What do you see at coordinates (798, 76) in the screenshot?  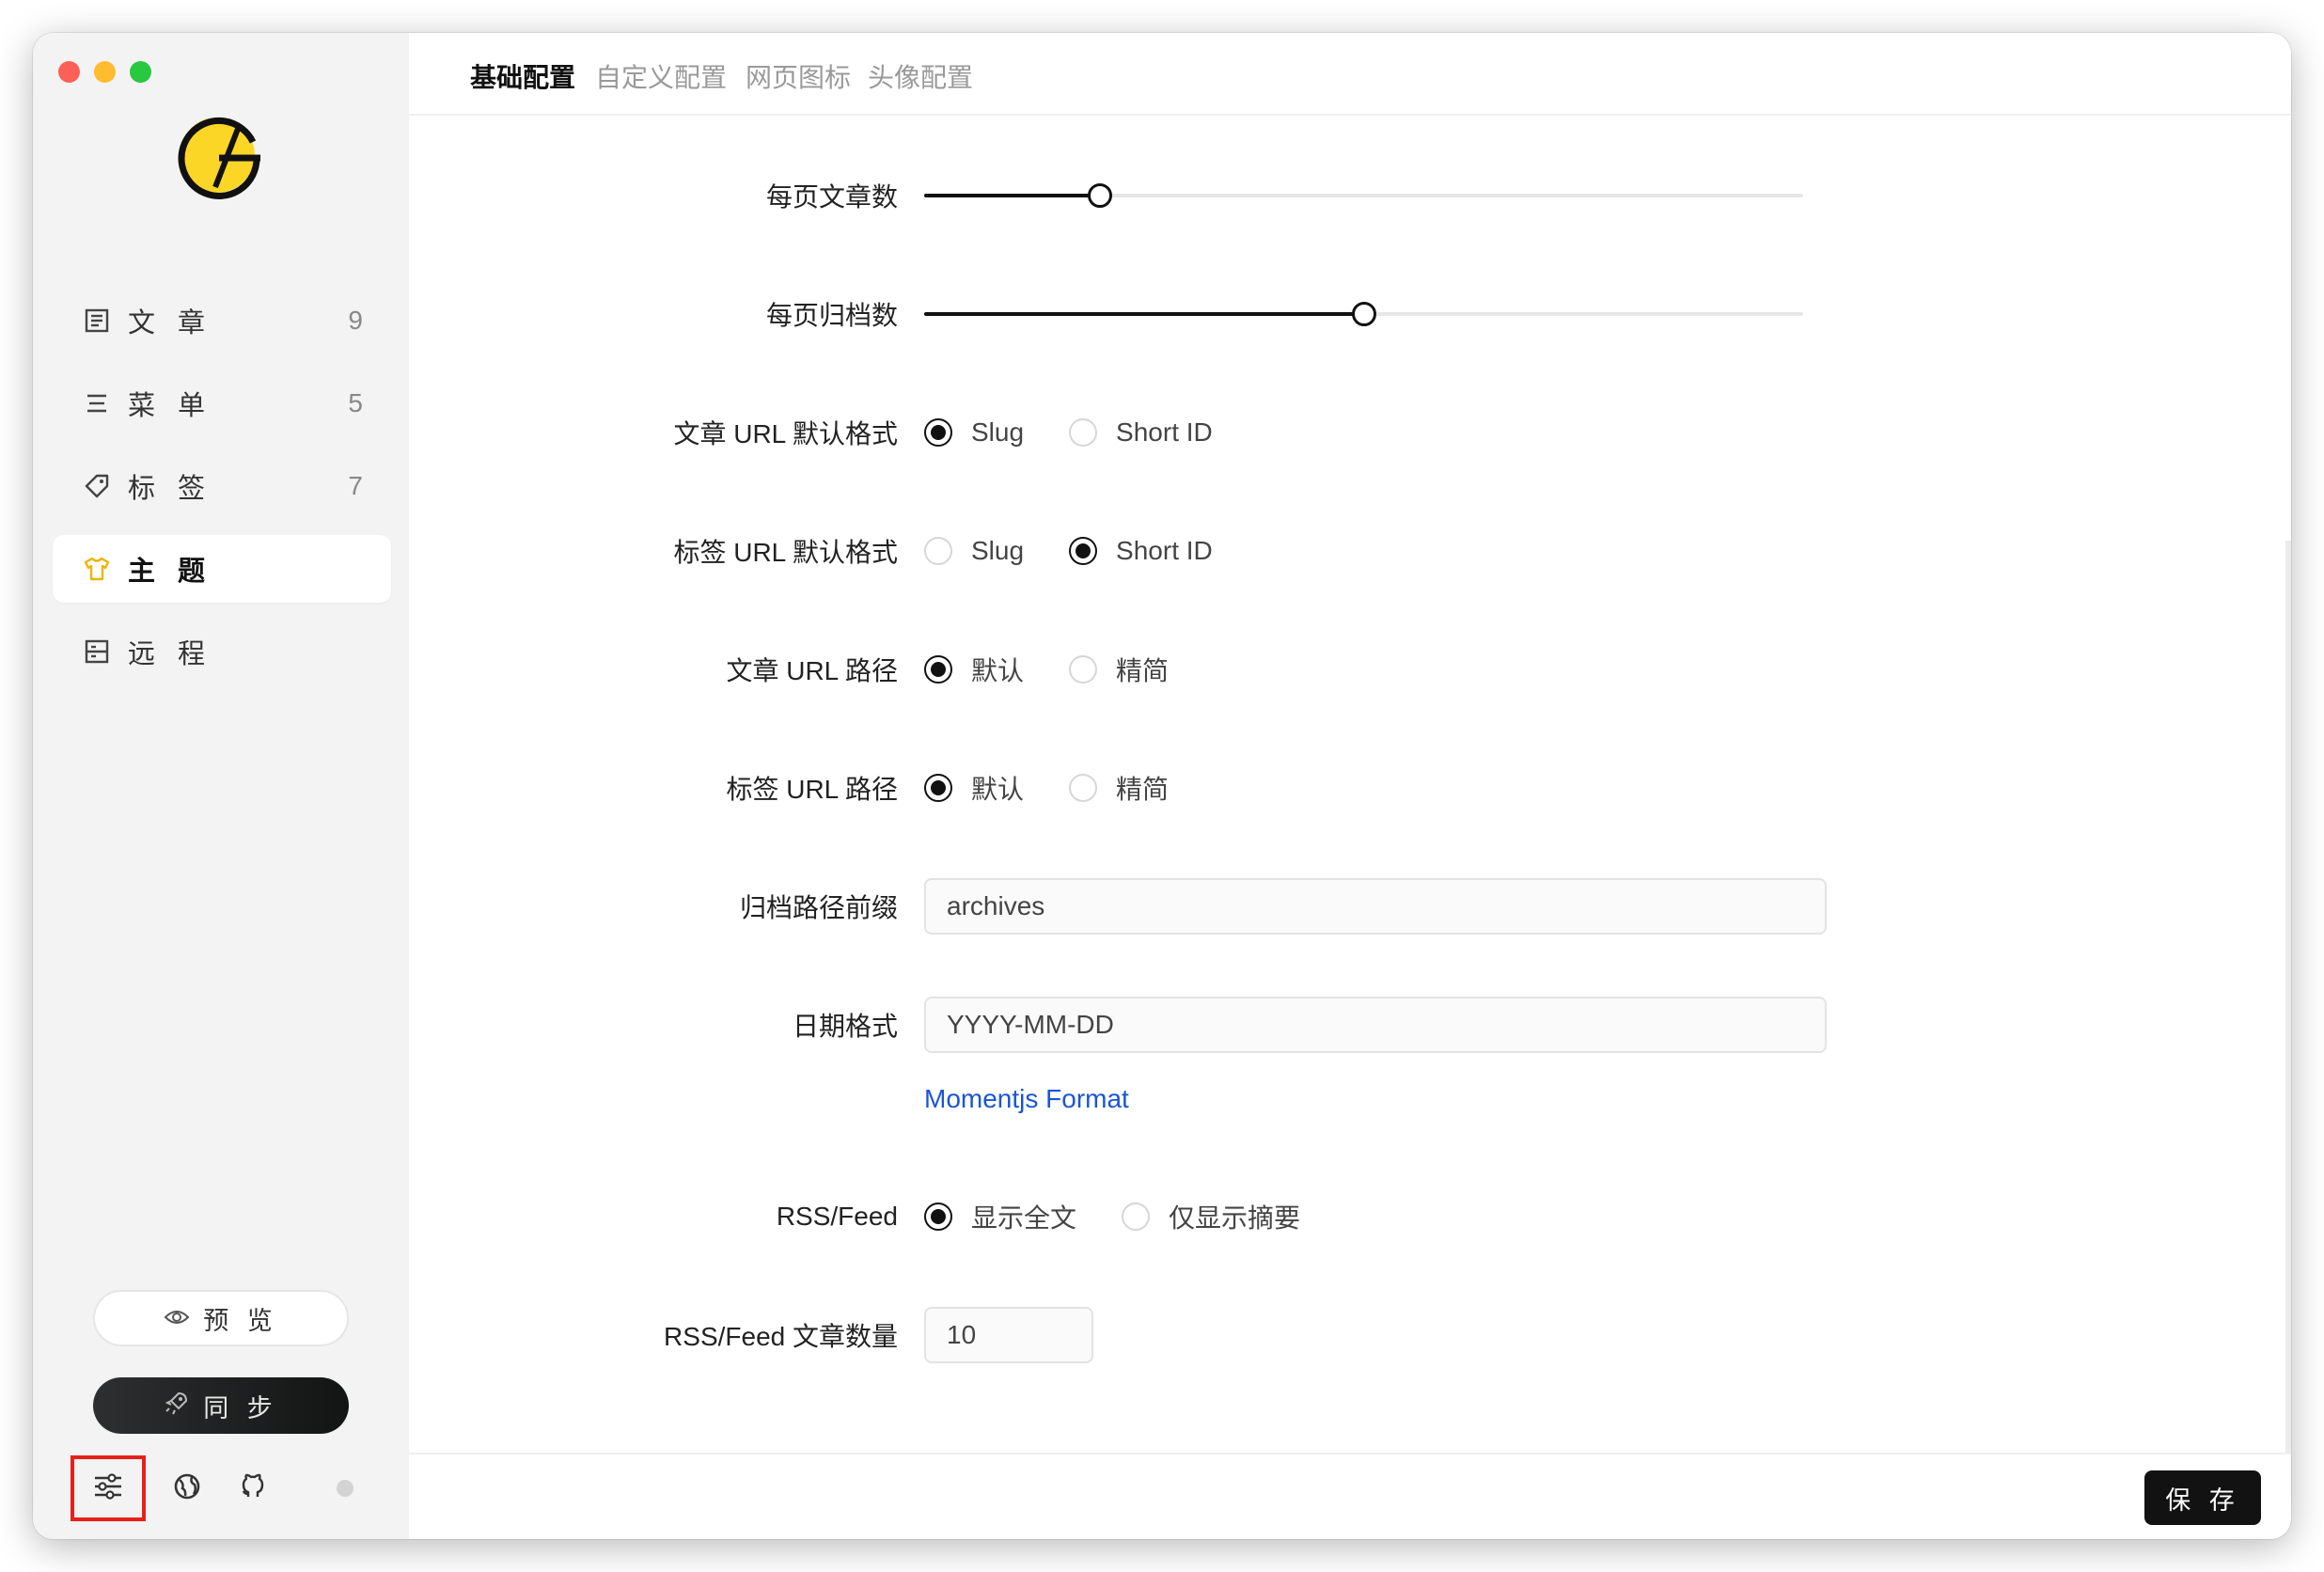 I see `tab-favicon: 网页图标` at bounding box center [798, 76].